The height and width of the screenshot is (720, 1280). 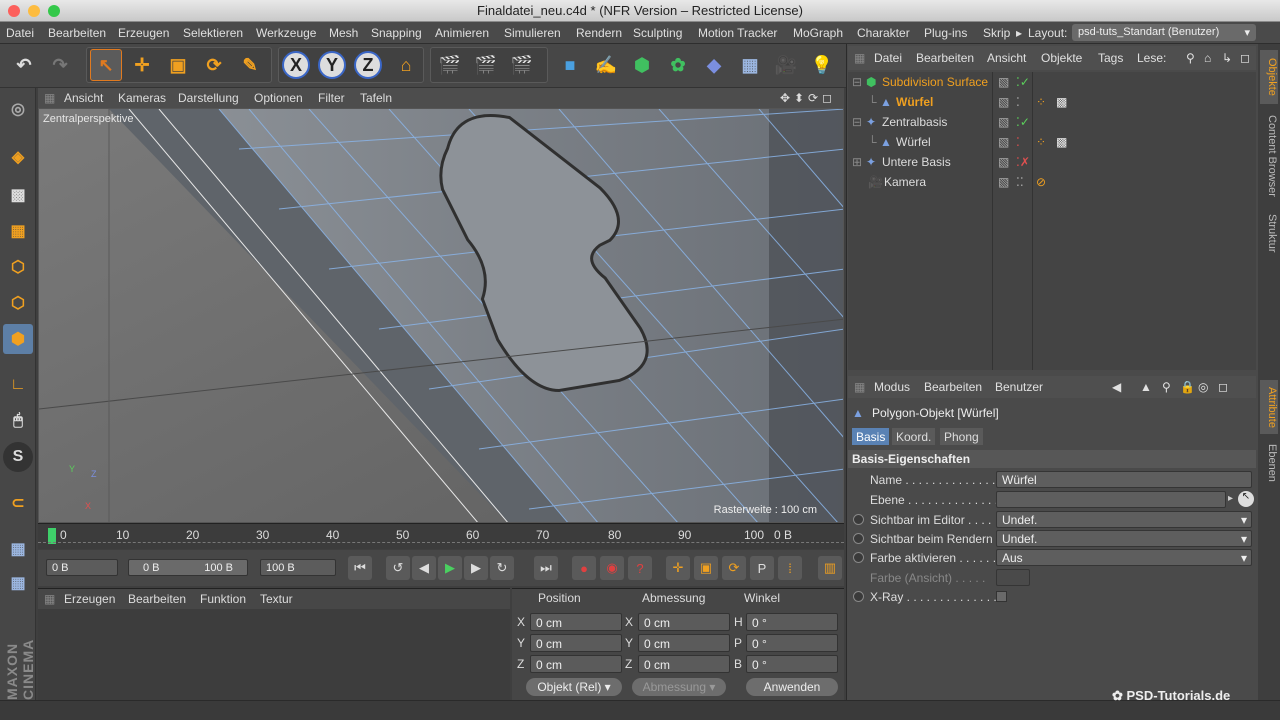 I want to click on edges-mode-button: ⬡, so click(x=18, y=303).